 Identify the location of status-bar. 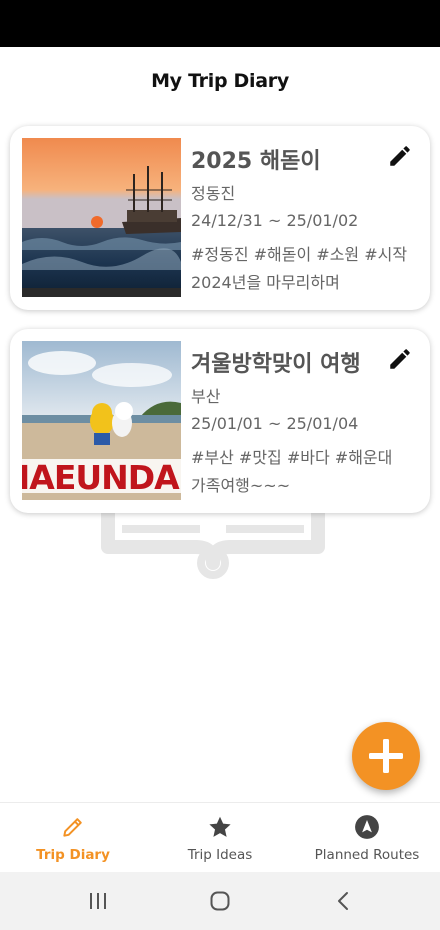
(220, 23).